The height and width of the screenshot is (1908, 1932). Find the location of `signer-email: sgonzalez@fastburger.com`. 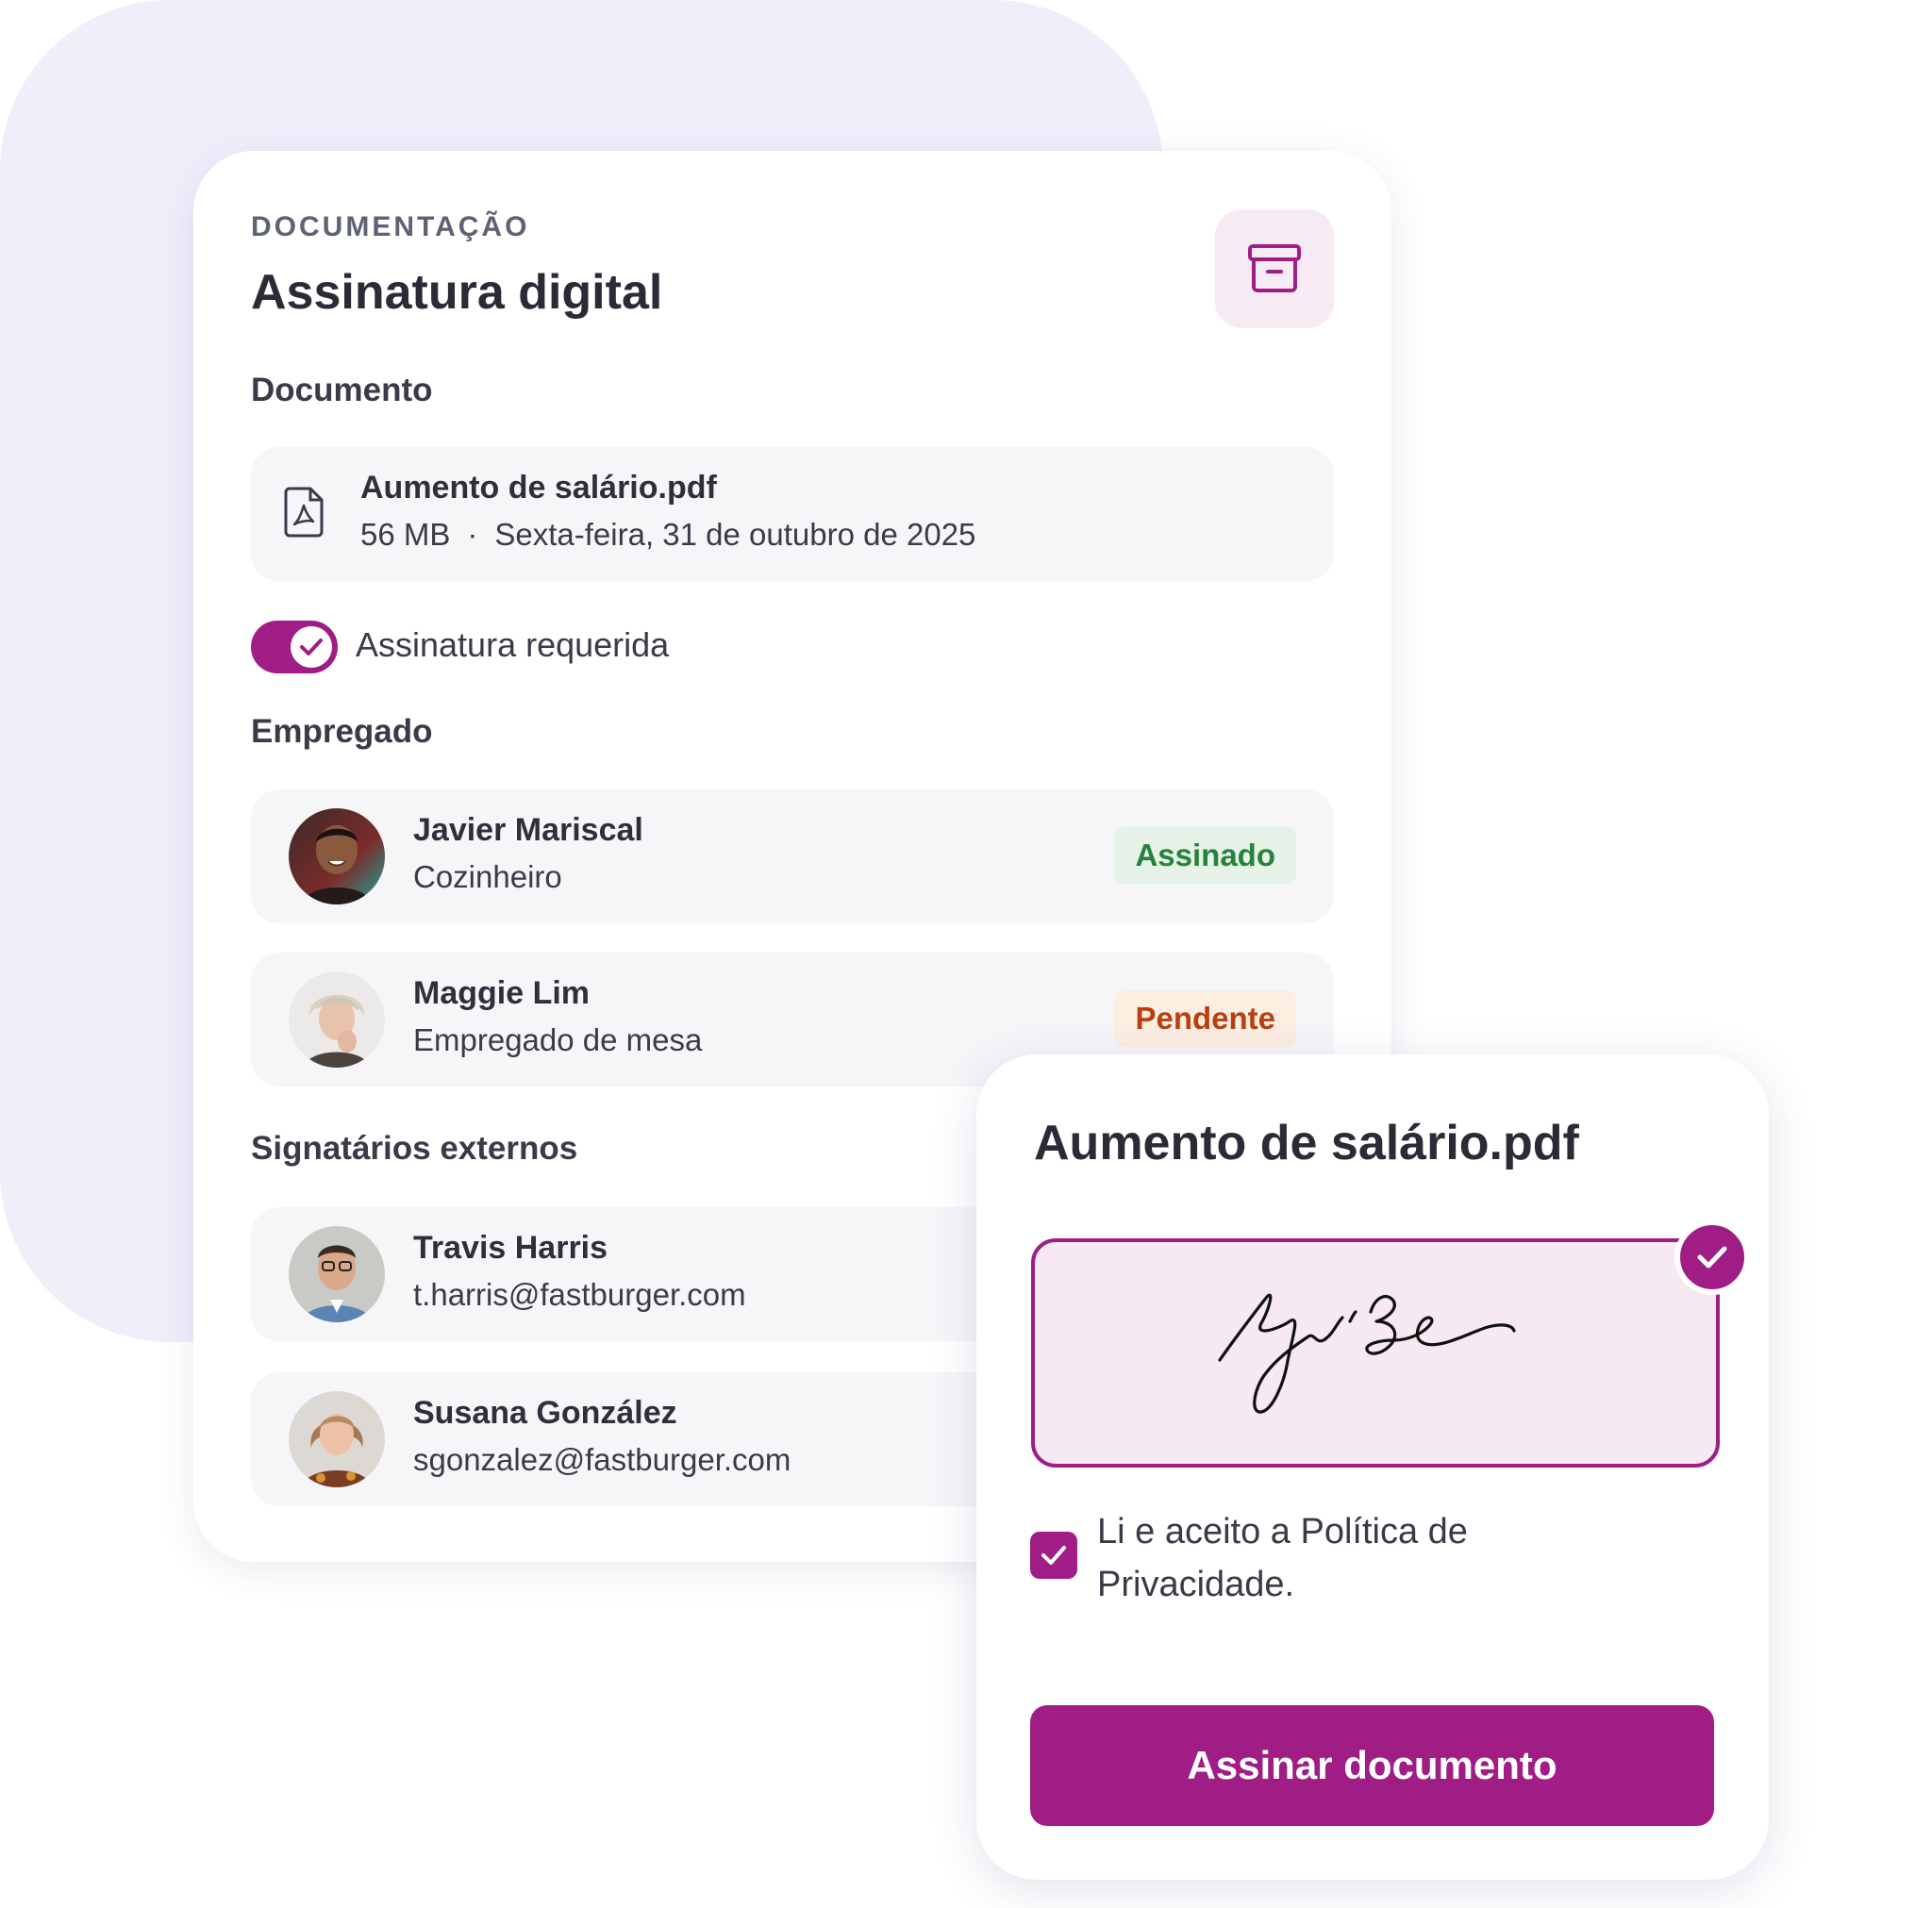

signer-email: sgonzalez@fastburger.com is located at coordinates (602, 1460).